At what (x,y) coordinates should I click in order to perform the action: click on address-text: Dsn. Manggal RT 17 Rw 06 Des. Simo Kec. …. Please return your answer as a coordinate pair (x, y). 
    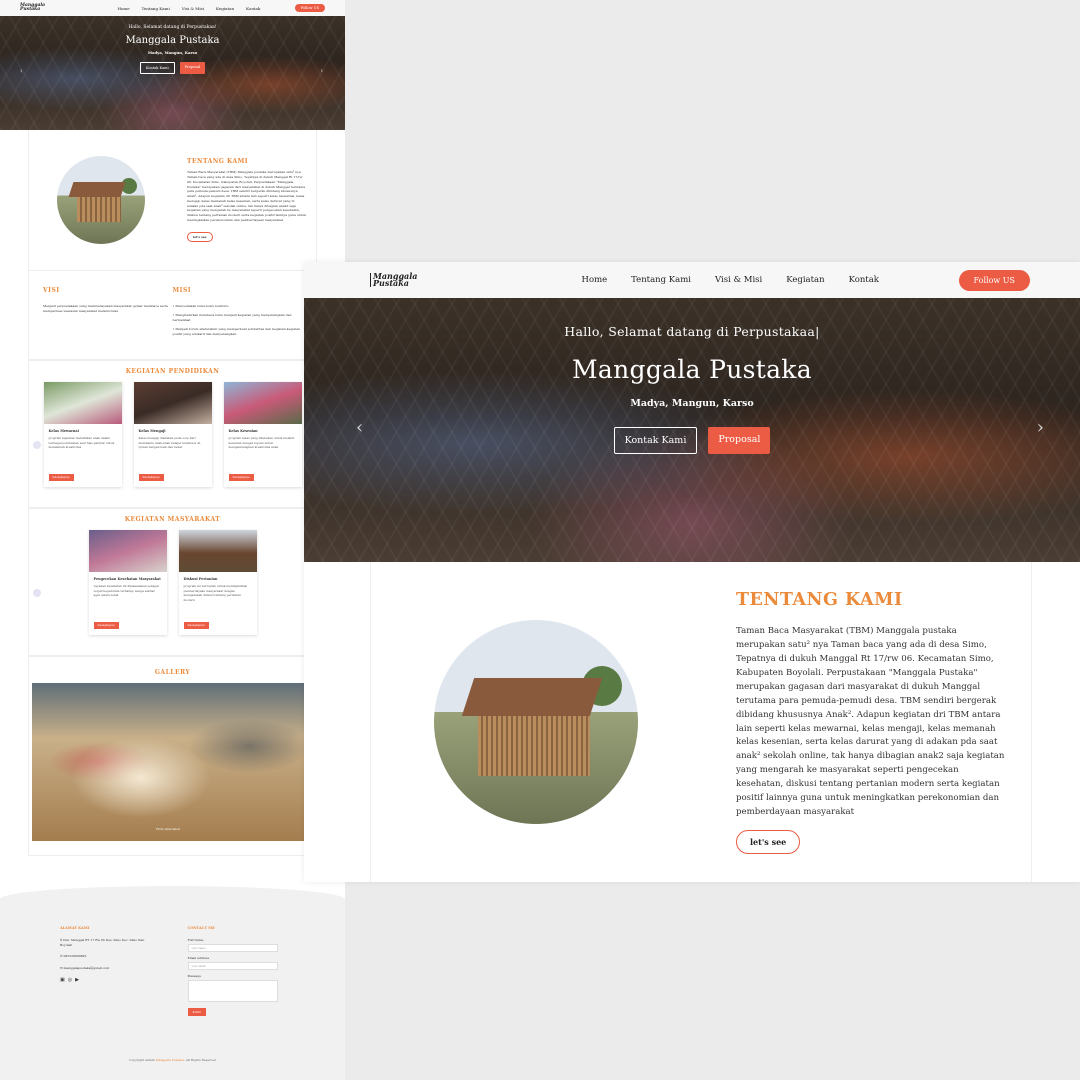
    Looking at the image, I should click on (103, 942).